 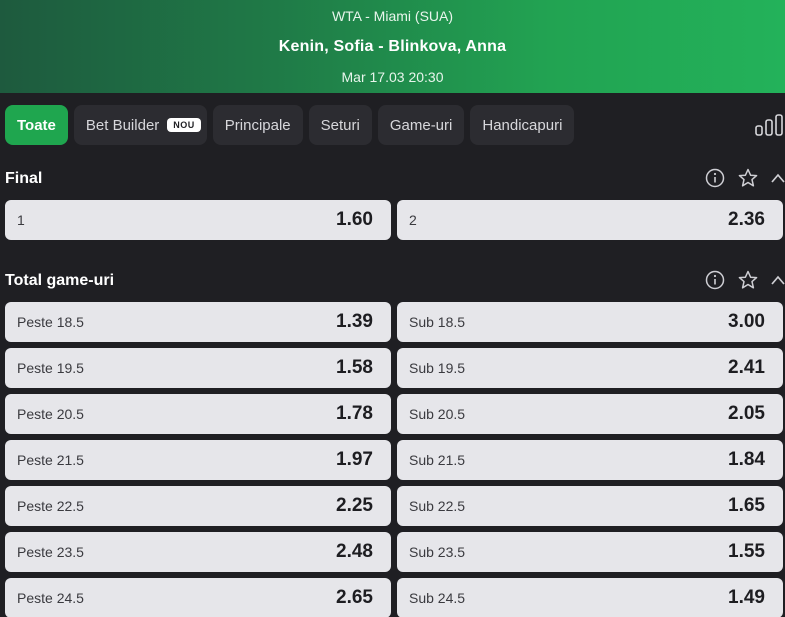 What do you see at coordinates (198, 460) in the screenshot?
I see `odd-button-over: Peste 21.5 1.97` at bounding box center [198, 460].